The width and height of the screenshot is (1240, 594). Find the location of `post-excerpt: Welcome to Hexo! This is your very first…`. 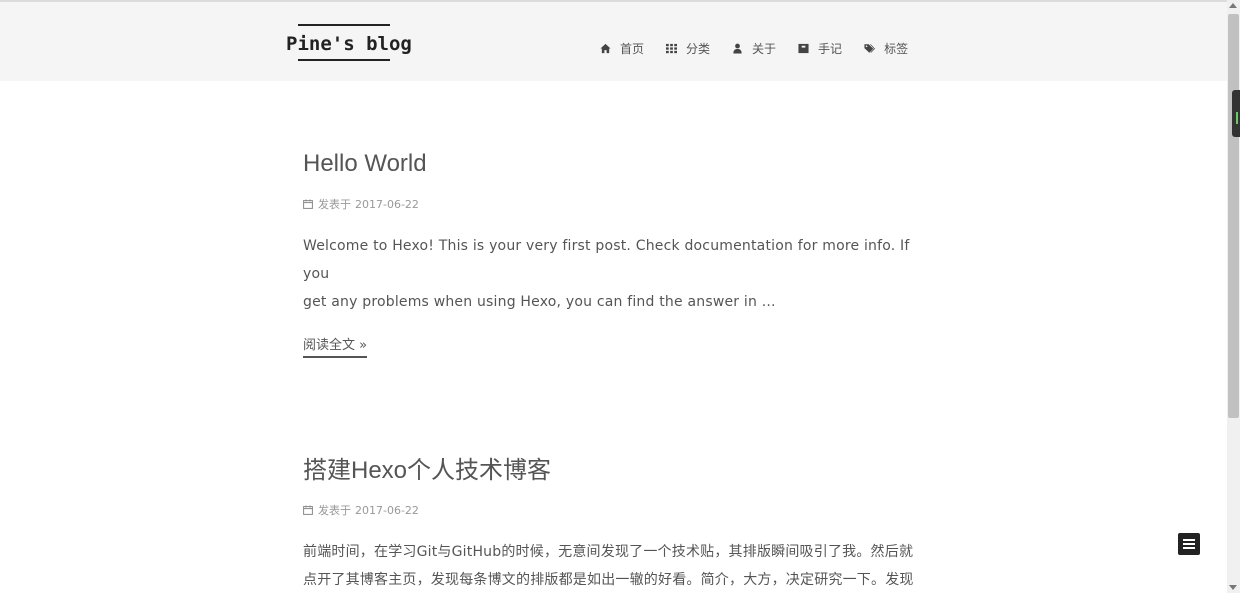

post-excerpt: Welcome to Hexo! This is your very first… is located at coordinates (614, 274).